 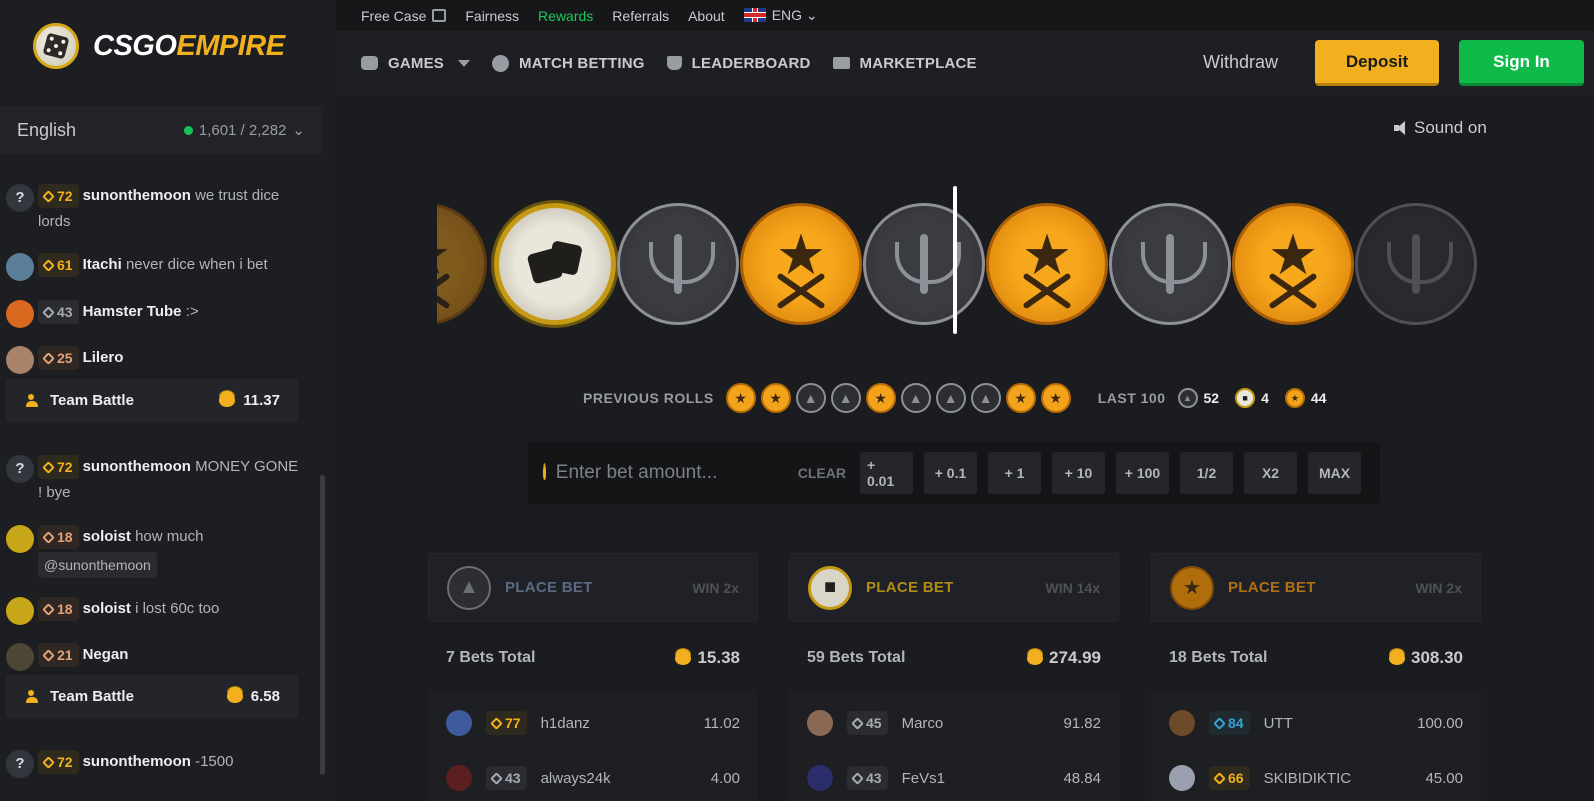 I want to click on sign-in-button: Sign In, so click(x=1521, y=63).